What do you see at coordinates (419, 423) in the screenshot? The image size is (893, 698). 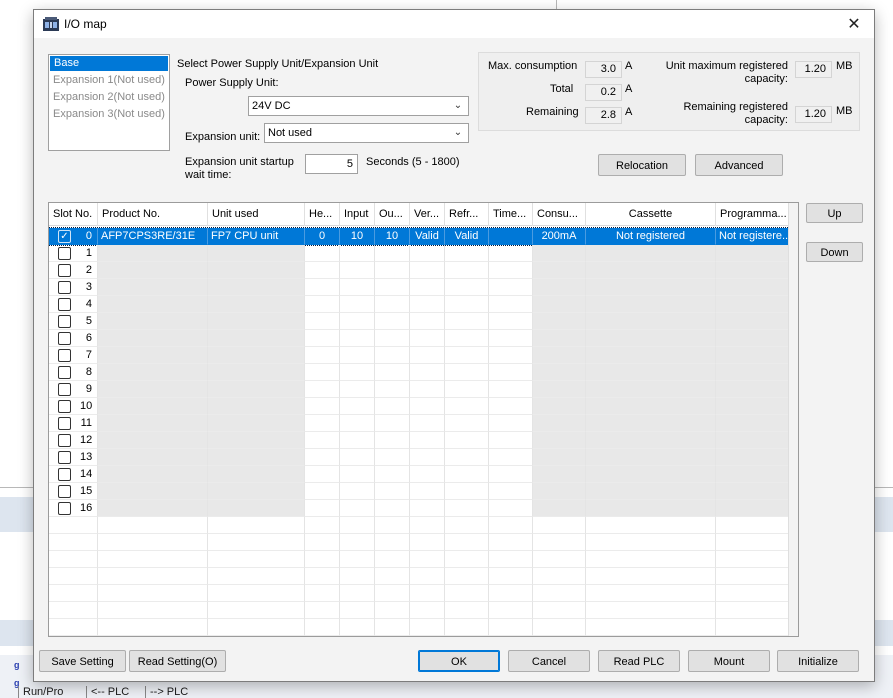 I see `table-row: 11` at bounding box center [419, 423].